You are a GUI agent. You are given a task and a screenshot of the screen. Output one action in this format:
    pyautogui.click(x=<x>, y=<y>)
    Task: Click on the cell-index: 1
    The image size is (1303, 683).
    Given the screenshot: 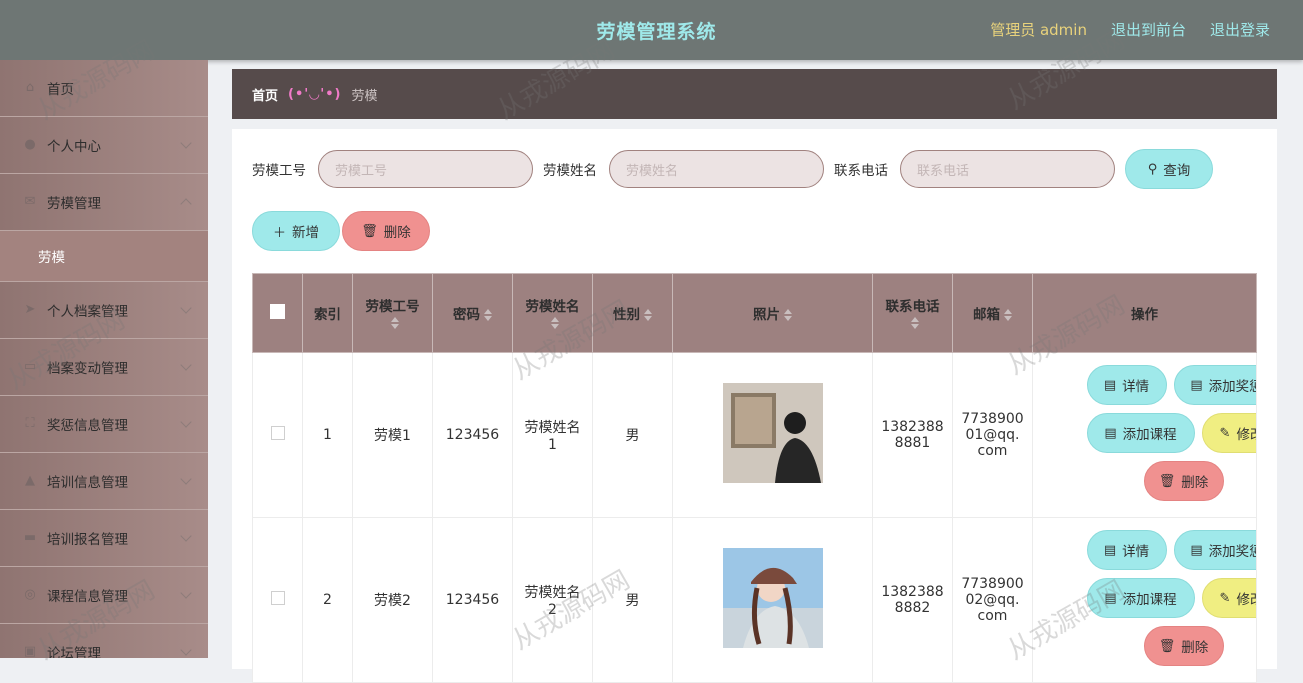 What is the action you would take?
    pyautogui.click(x=327, y=435)
    